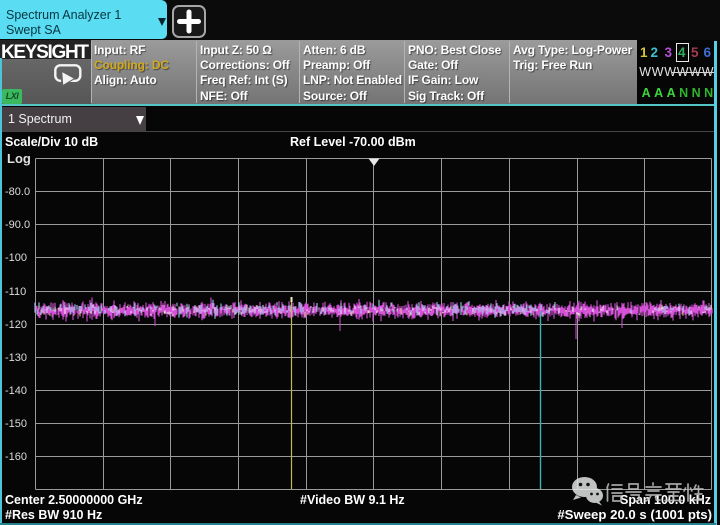 The image size is (720, 525). What do you see at coordinates (16, 325) in the screenshot?
I see `svg-text: -120` at bounding box center [16, 325].